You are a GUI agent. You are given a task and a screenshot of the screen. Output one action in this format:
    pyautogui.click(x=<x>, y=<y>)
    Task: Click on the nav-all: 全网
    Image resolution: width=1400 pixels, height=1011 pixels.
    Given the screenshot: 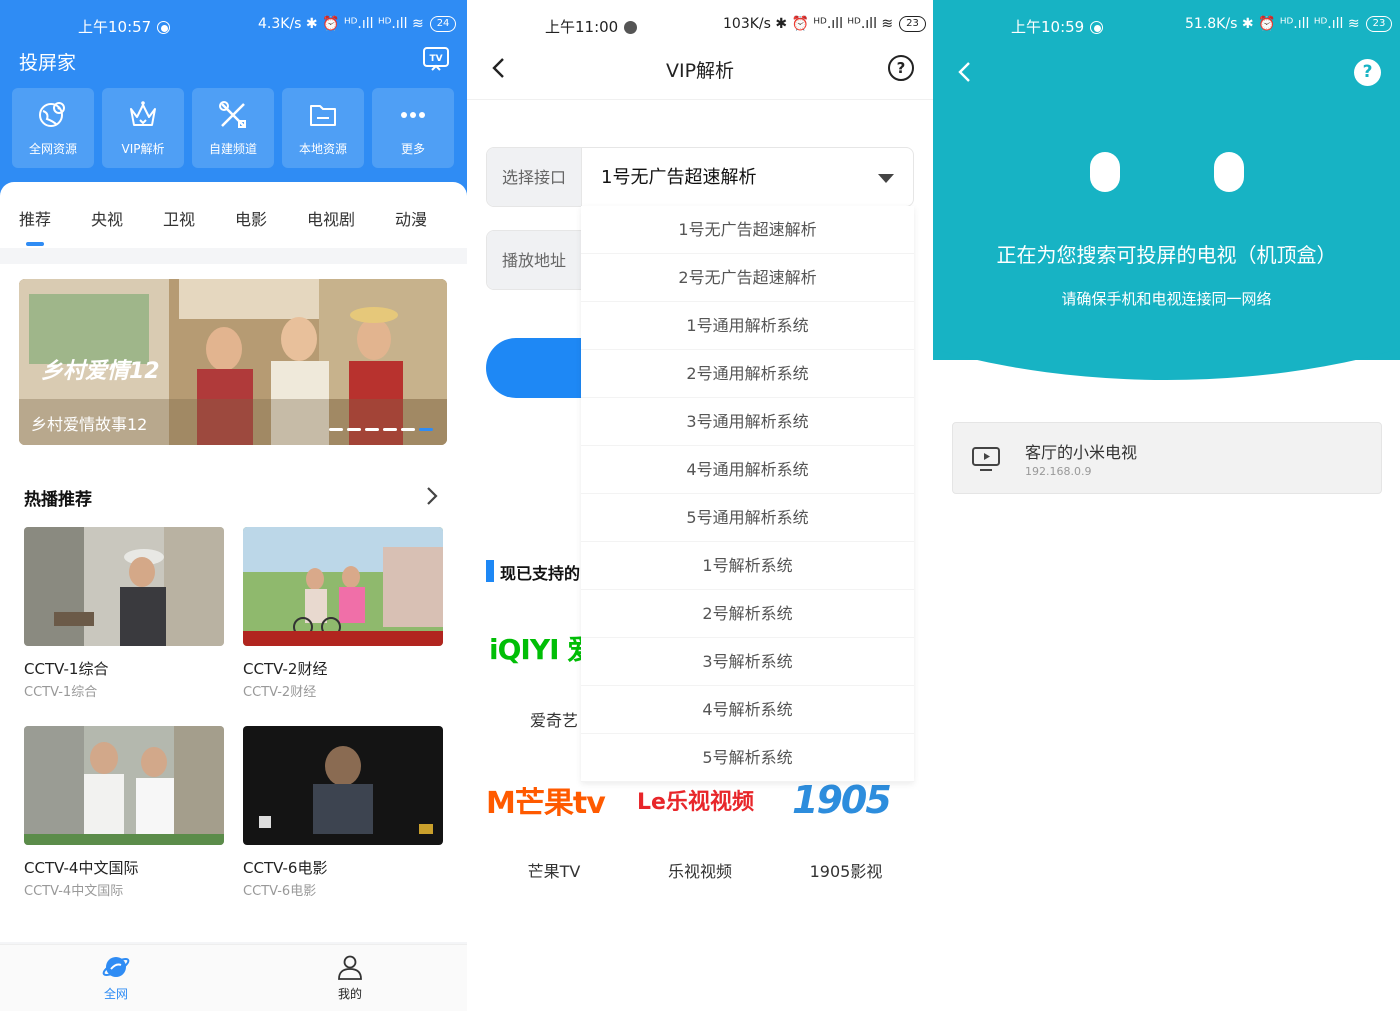 What is the action you would take?
    pyautogui.click(x=116, y=977)
    